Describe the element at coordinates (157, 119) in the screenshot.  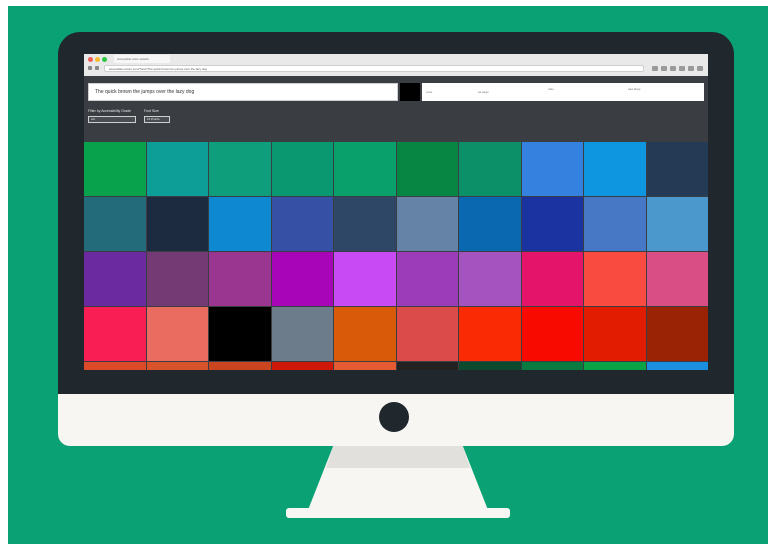
I see `font-size-select: 14 Points` at that location.